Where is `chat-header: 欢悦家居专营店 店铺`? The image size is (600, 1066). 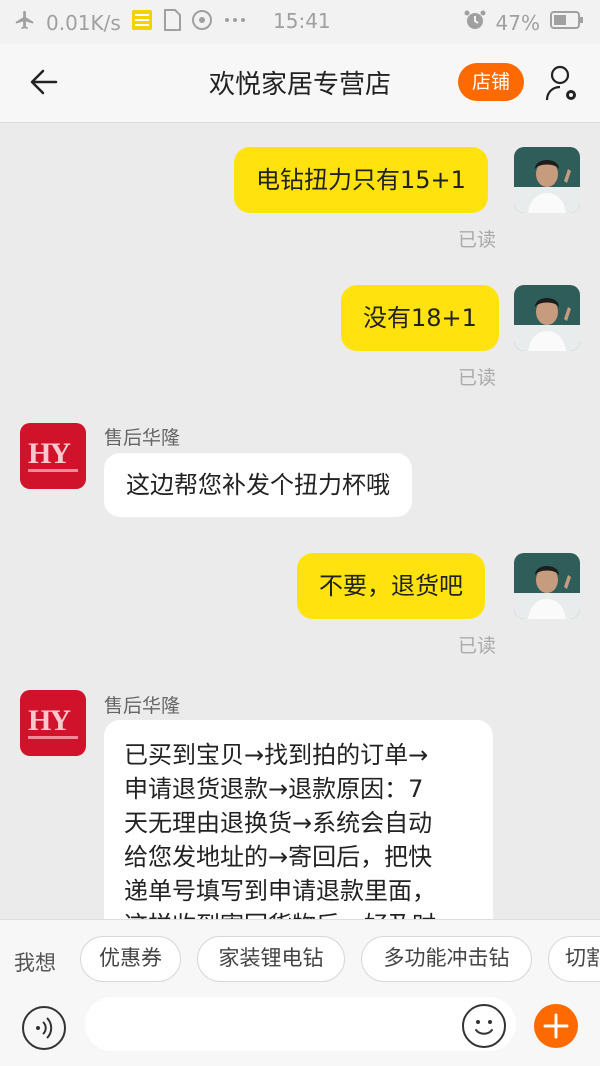 chat-header: 欢悦家居专营店 店铺 is located at coordinates (300, 83).